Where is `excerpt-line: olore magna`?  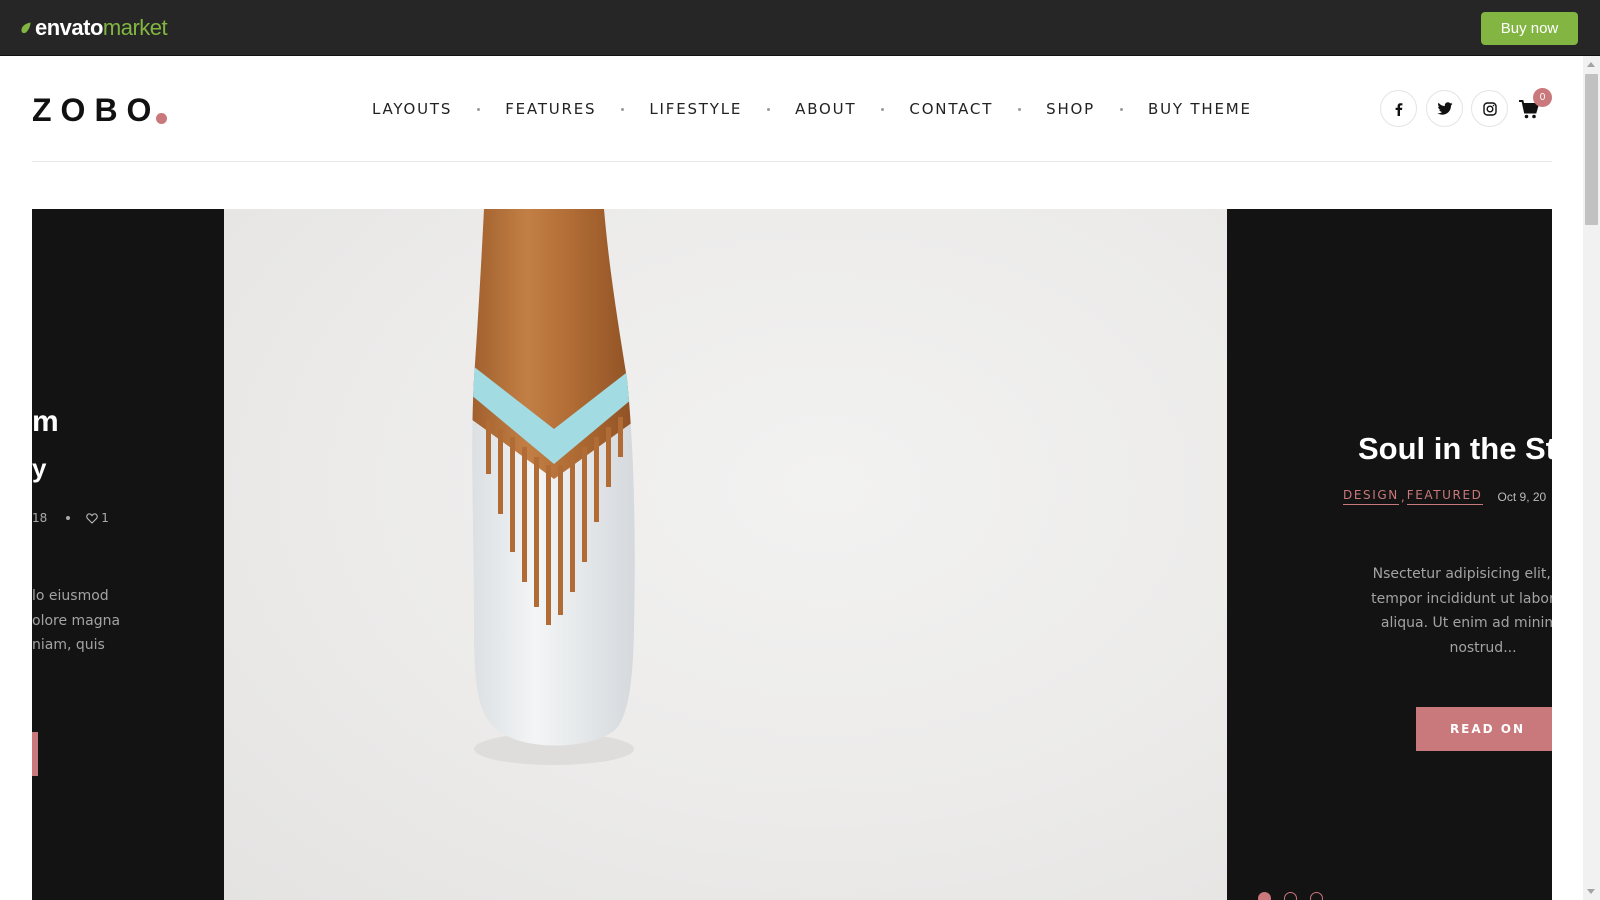 excerpt-line: olore magna is located at coordinates (76, 620).